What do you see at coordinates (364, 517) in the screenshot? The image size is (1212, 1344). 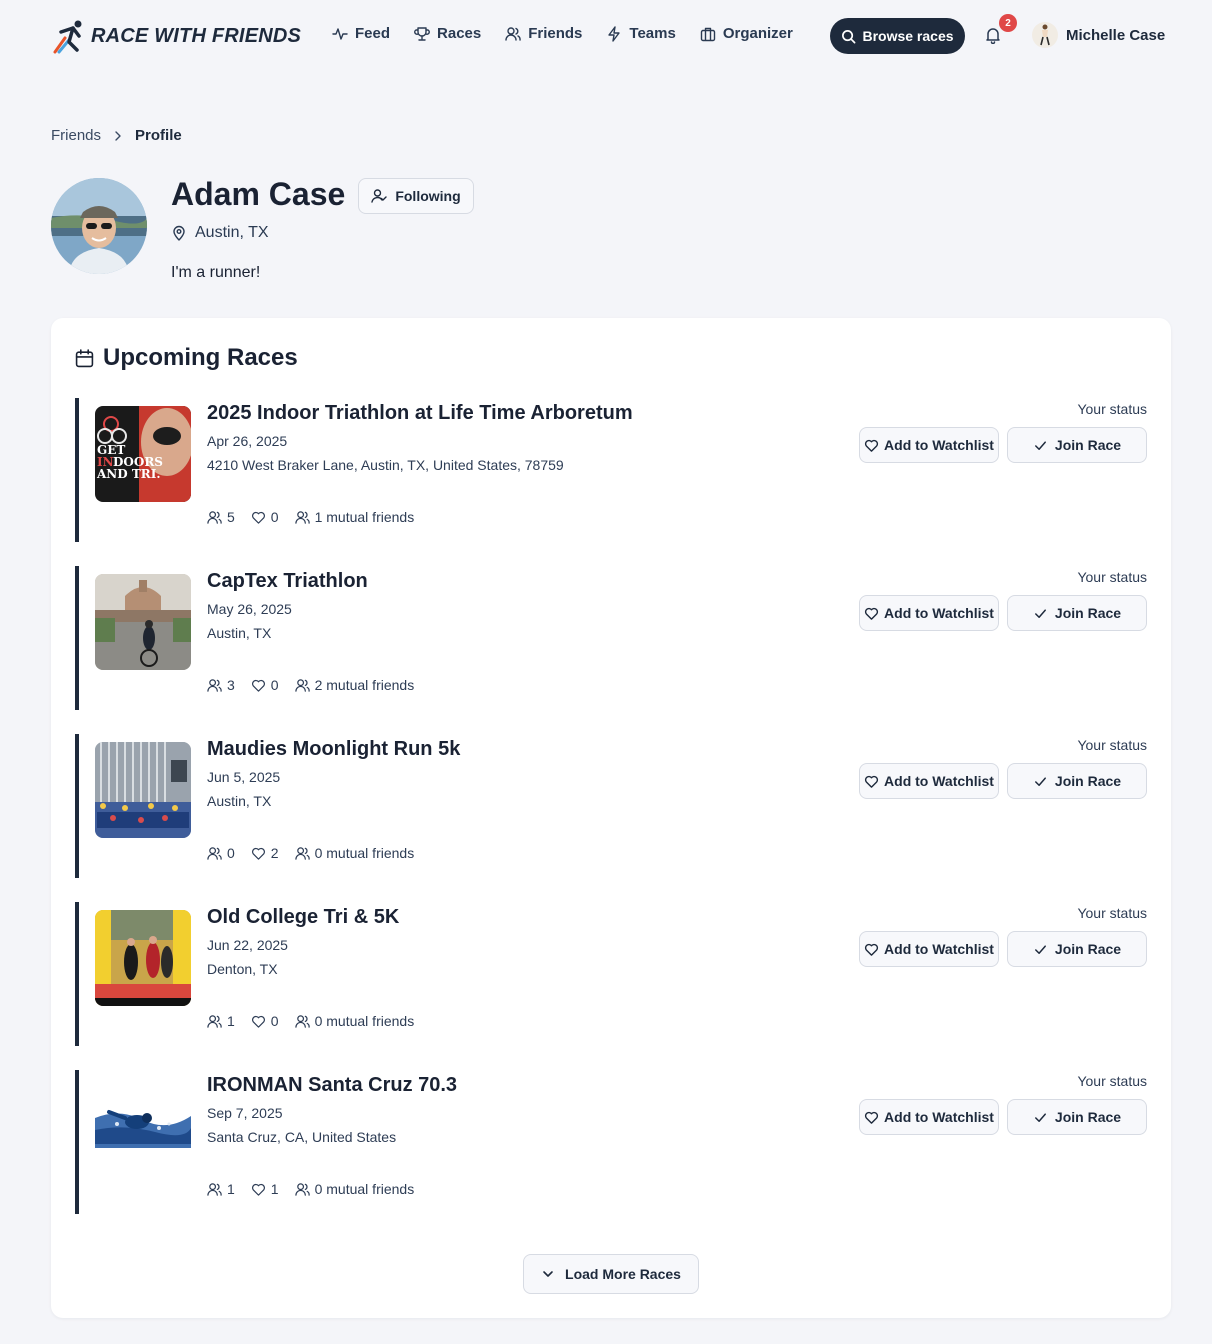 I see `mutual-friends-text: 1 mutual friends` at bounding box center [364, 517].